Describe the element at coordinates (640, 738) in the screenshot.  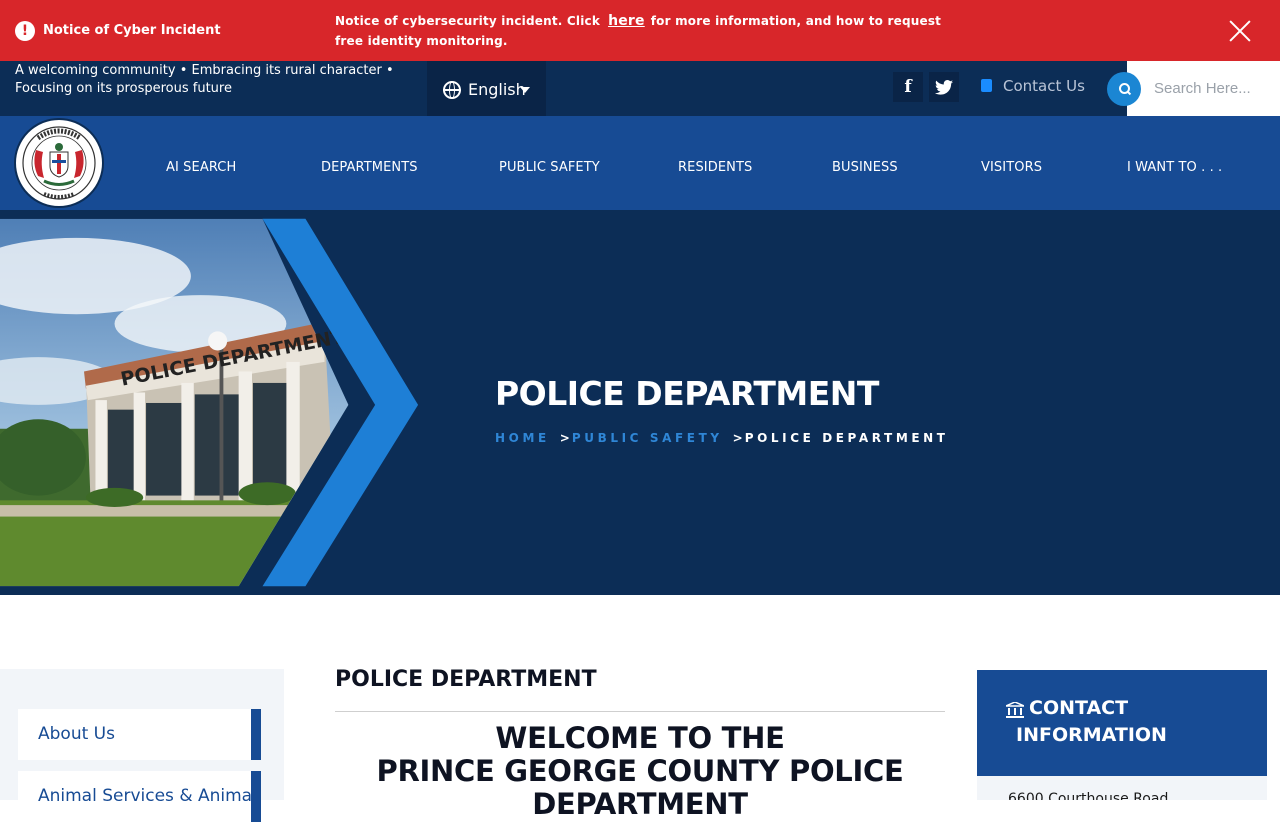
I see `welcome-line: WELCOME TO THE` at that location.